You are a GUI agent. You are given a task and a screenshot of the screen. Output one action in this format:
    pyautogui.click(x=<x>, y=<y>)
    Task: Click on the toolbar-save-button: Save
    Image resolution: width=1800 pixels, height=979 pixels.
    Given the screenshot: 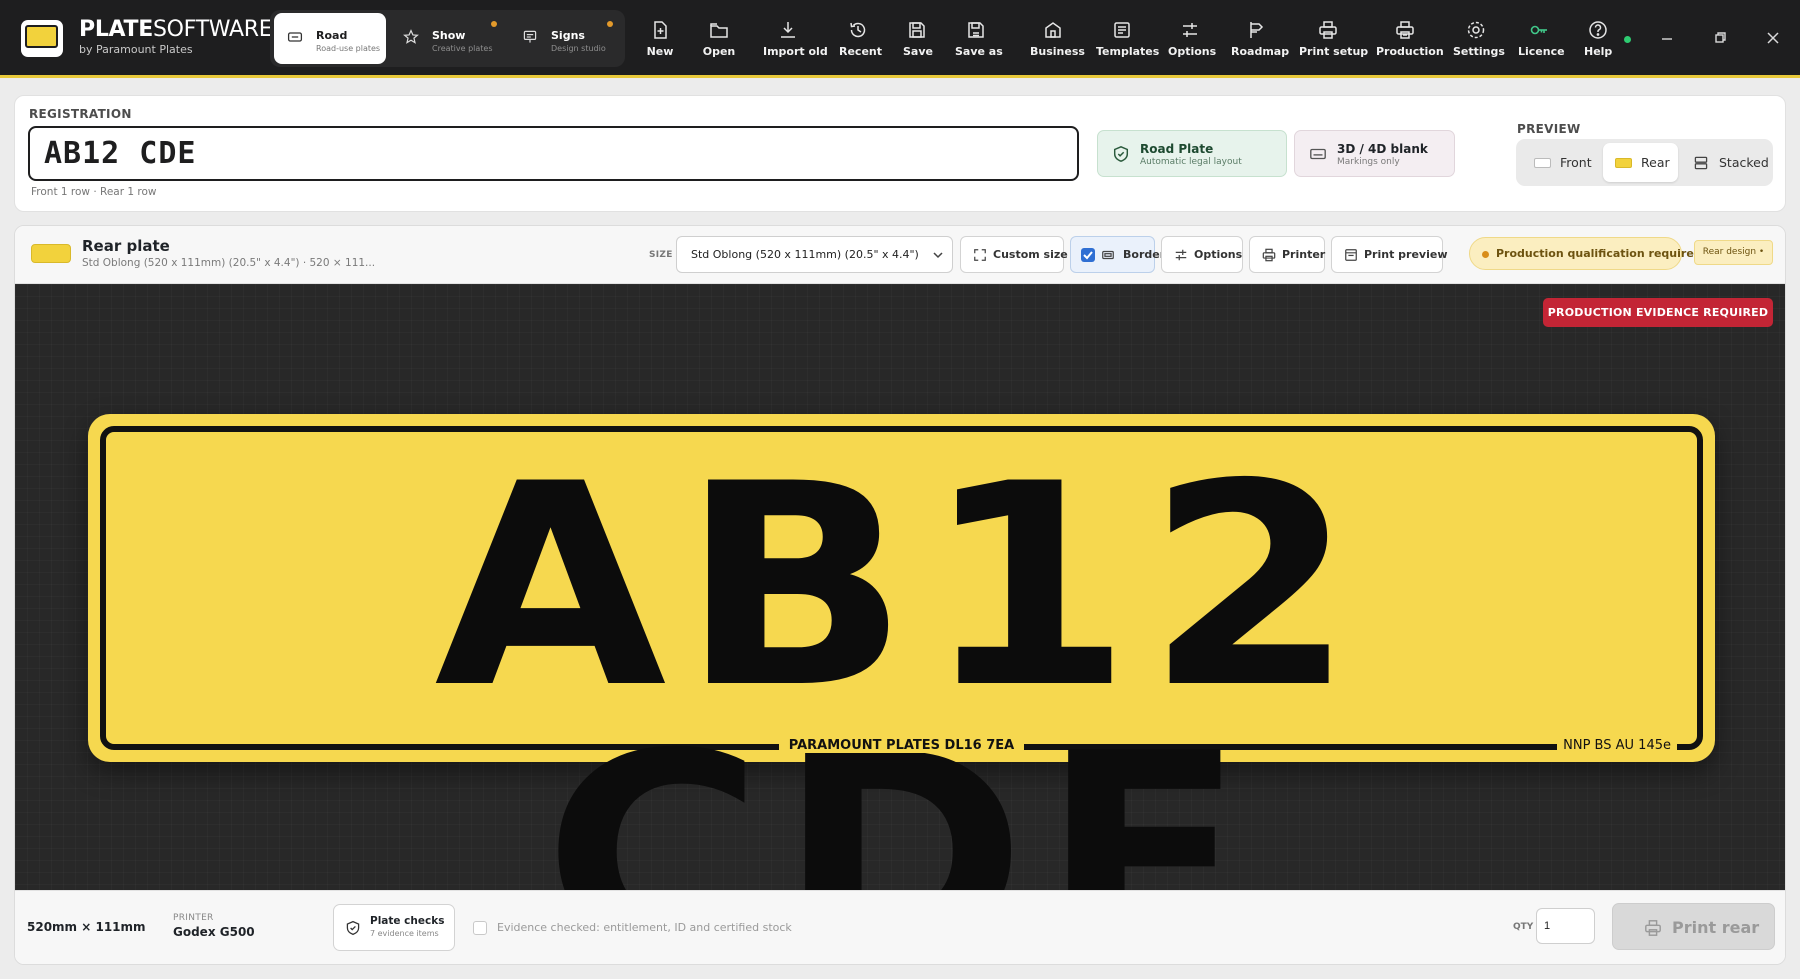 What is the action you would take?
    pyautogui.click(x=918, y=41)
    